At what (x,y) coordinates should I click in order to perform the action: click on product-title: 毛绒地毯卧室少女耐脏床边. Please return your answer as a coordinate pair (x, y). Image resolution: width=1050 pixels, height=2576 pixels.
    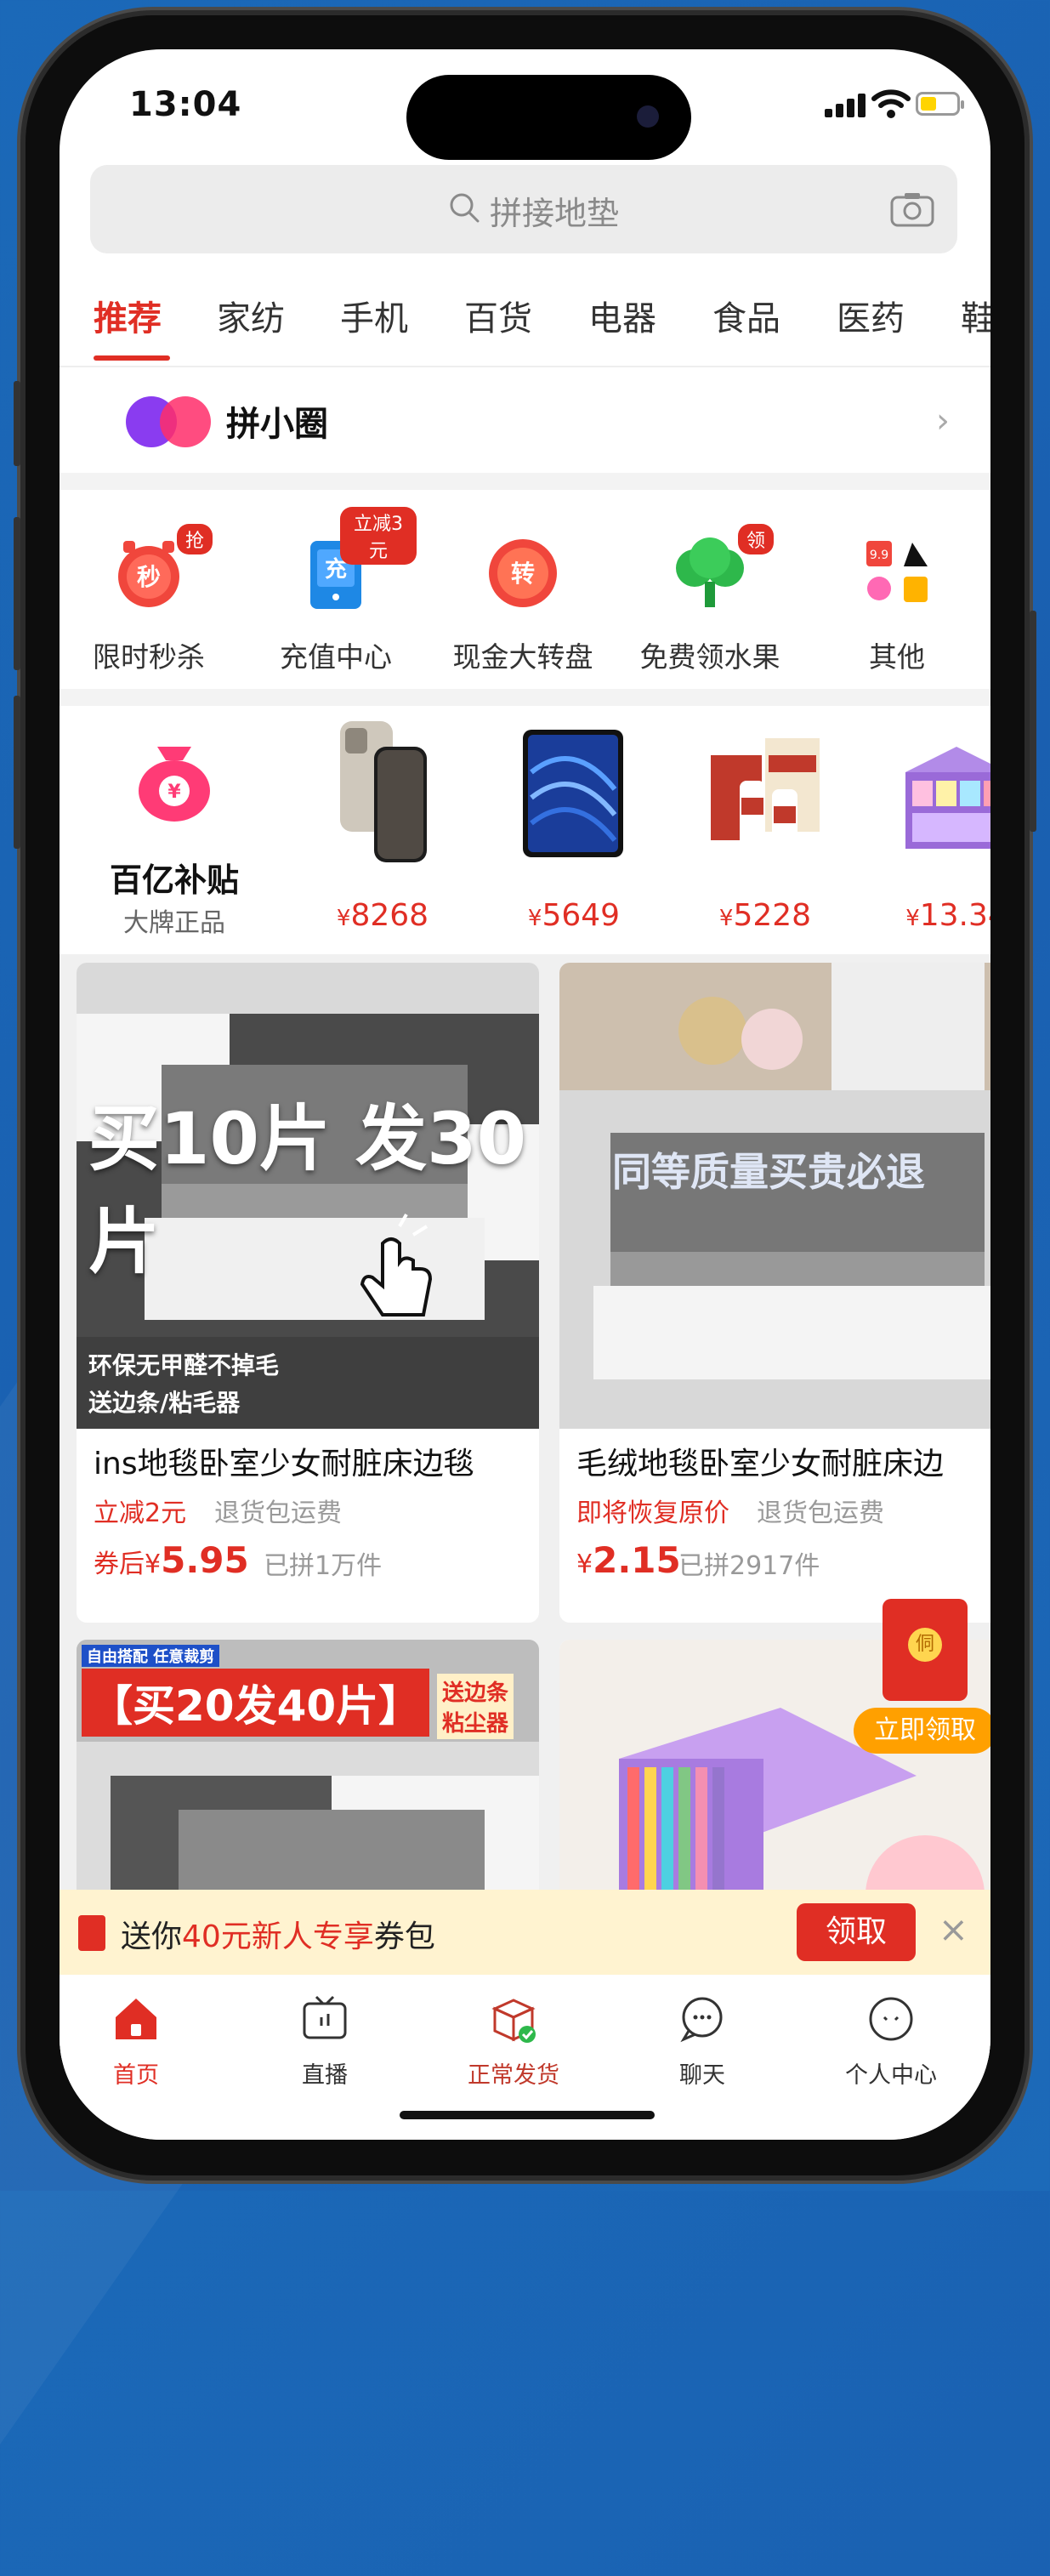
    Looking at the image, I should click on (760, 1464).